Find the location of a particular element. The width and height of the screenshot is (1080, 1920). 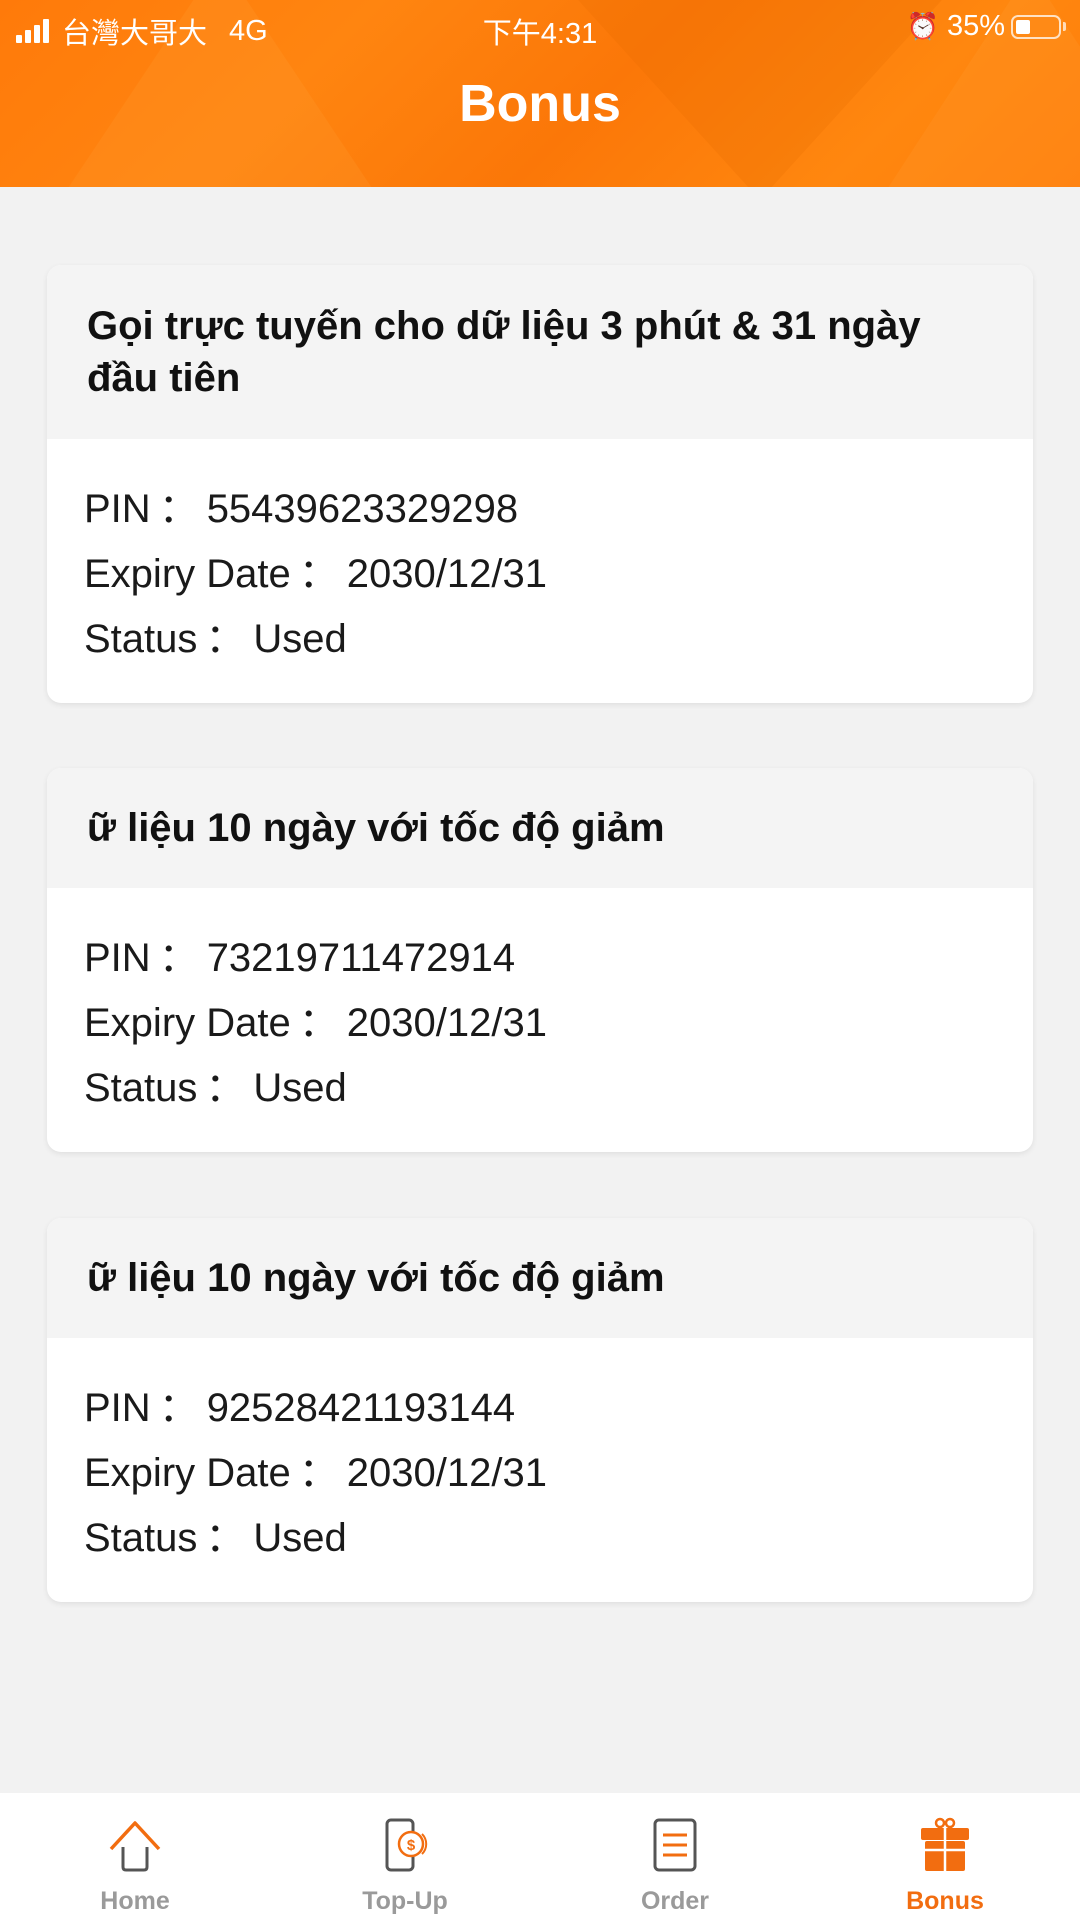

gift-icon is located at coordinates (945, 1844).